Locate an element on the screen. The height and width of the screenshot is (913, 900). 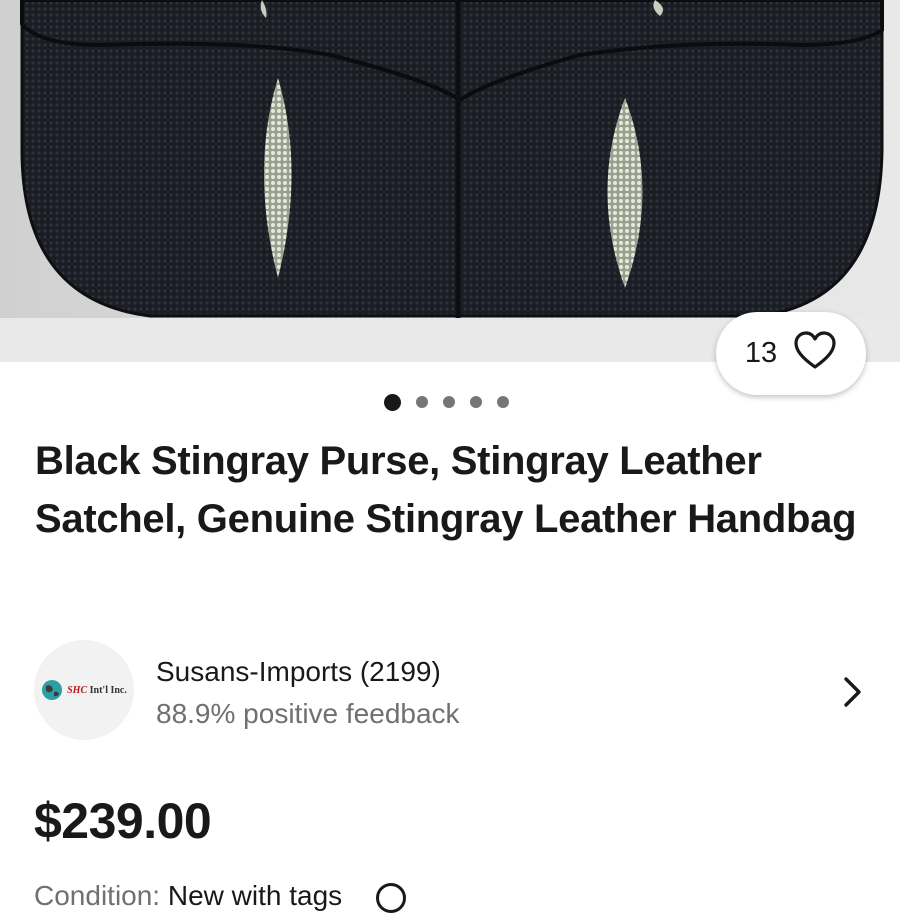
condition-label: Condition: is located at coordinates (97, 895).